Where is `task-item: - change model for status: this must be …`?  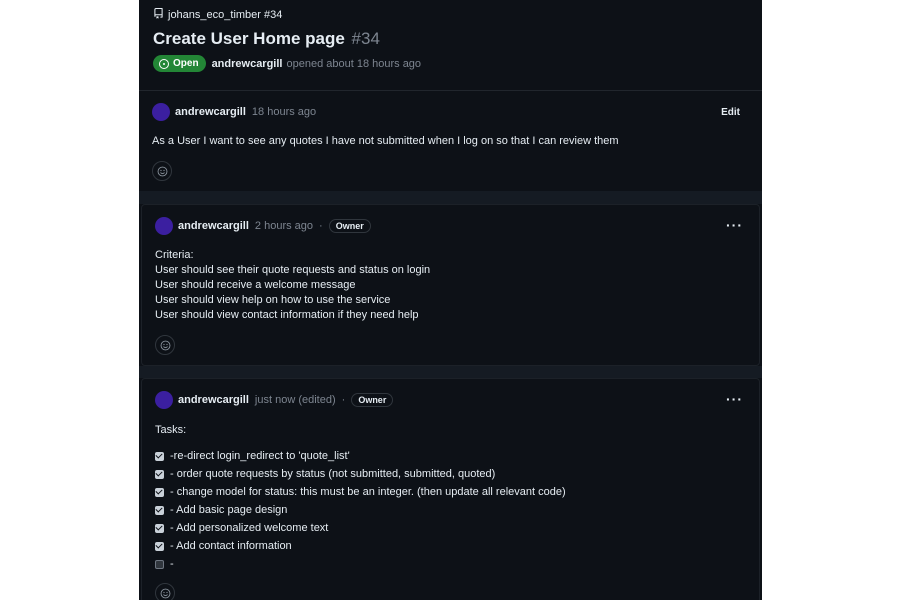 task-item: - change model for status: this must be … is located at coordinates (360, 492).